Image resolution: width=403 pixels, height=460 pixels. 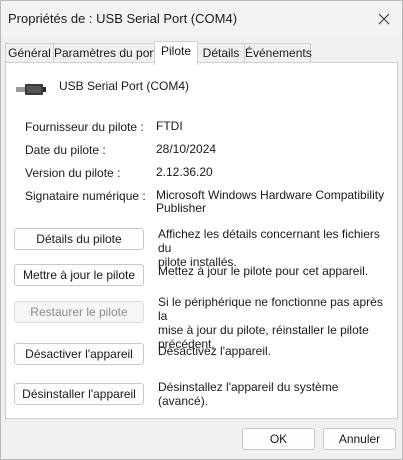 What do you see at coordinates (73, 173) in the screenshot?
I see `version-label: Version du pilote :` at bounding box center [73, 173].